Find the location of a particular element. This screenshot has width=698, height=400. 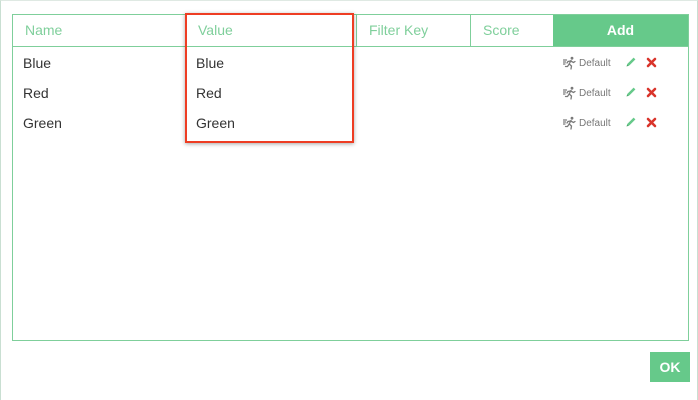

column-header-name: Name is located at coordinates (99, 30).